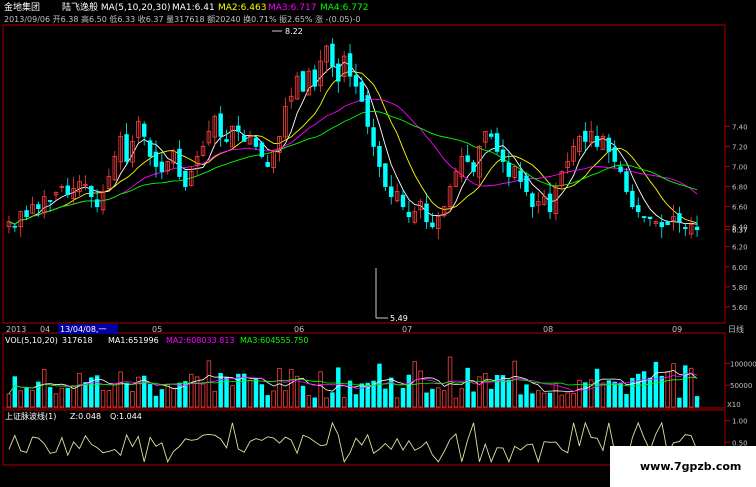 This screenshot has height=487, width=756. I want to click on vol-tick-label: 100000, so click(743, 364).